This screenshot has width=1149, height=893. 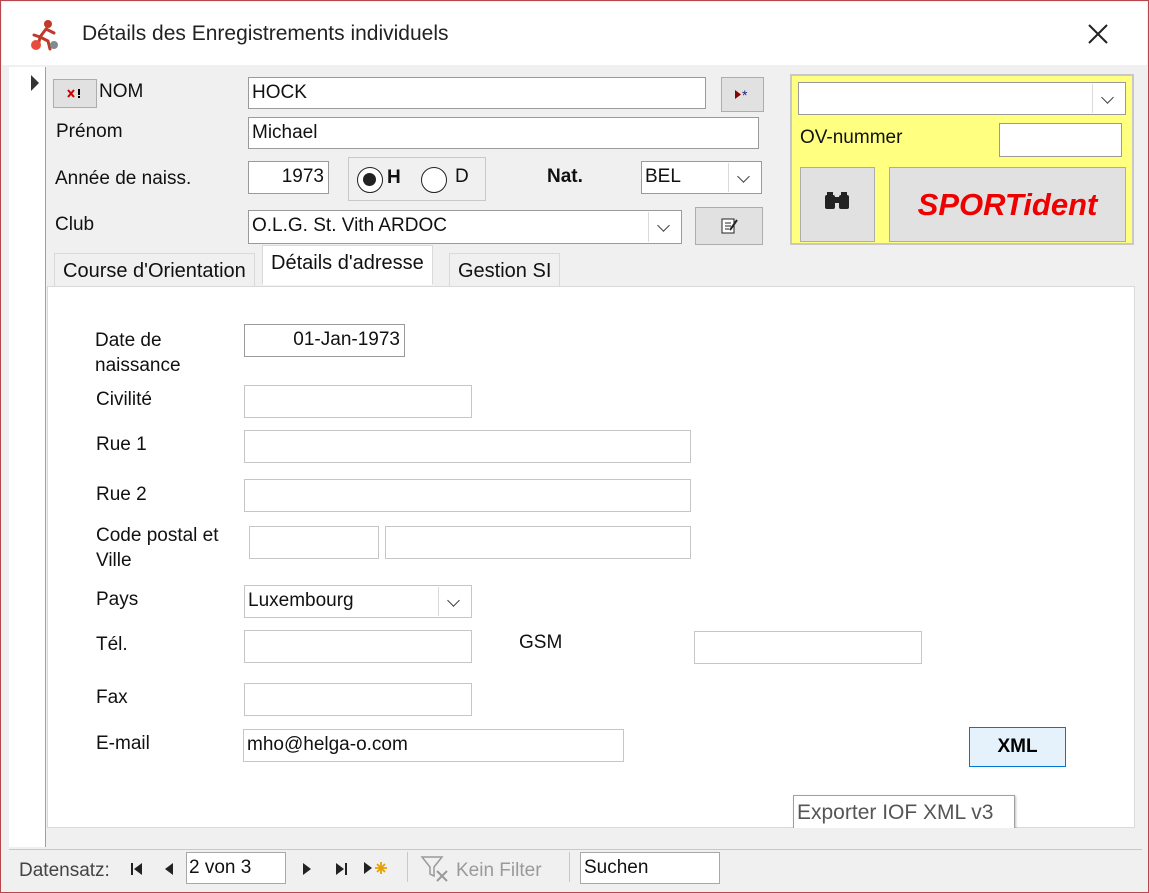 What do you see at coordinates (962, 98) in the screenshot?
I see `top-combobox` at bounding box center [962, 98].